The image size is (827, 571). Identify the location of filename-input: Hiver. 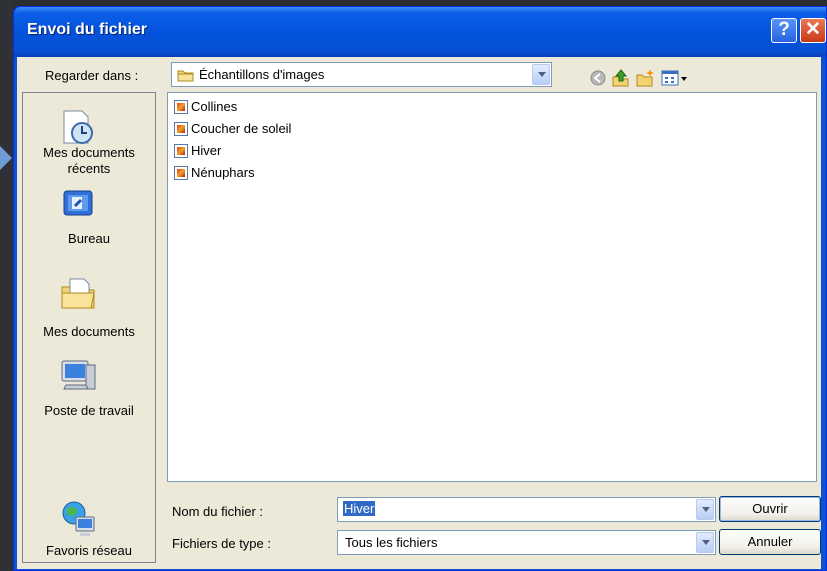
(526, 509).